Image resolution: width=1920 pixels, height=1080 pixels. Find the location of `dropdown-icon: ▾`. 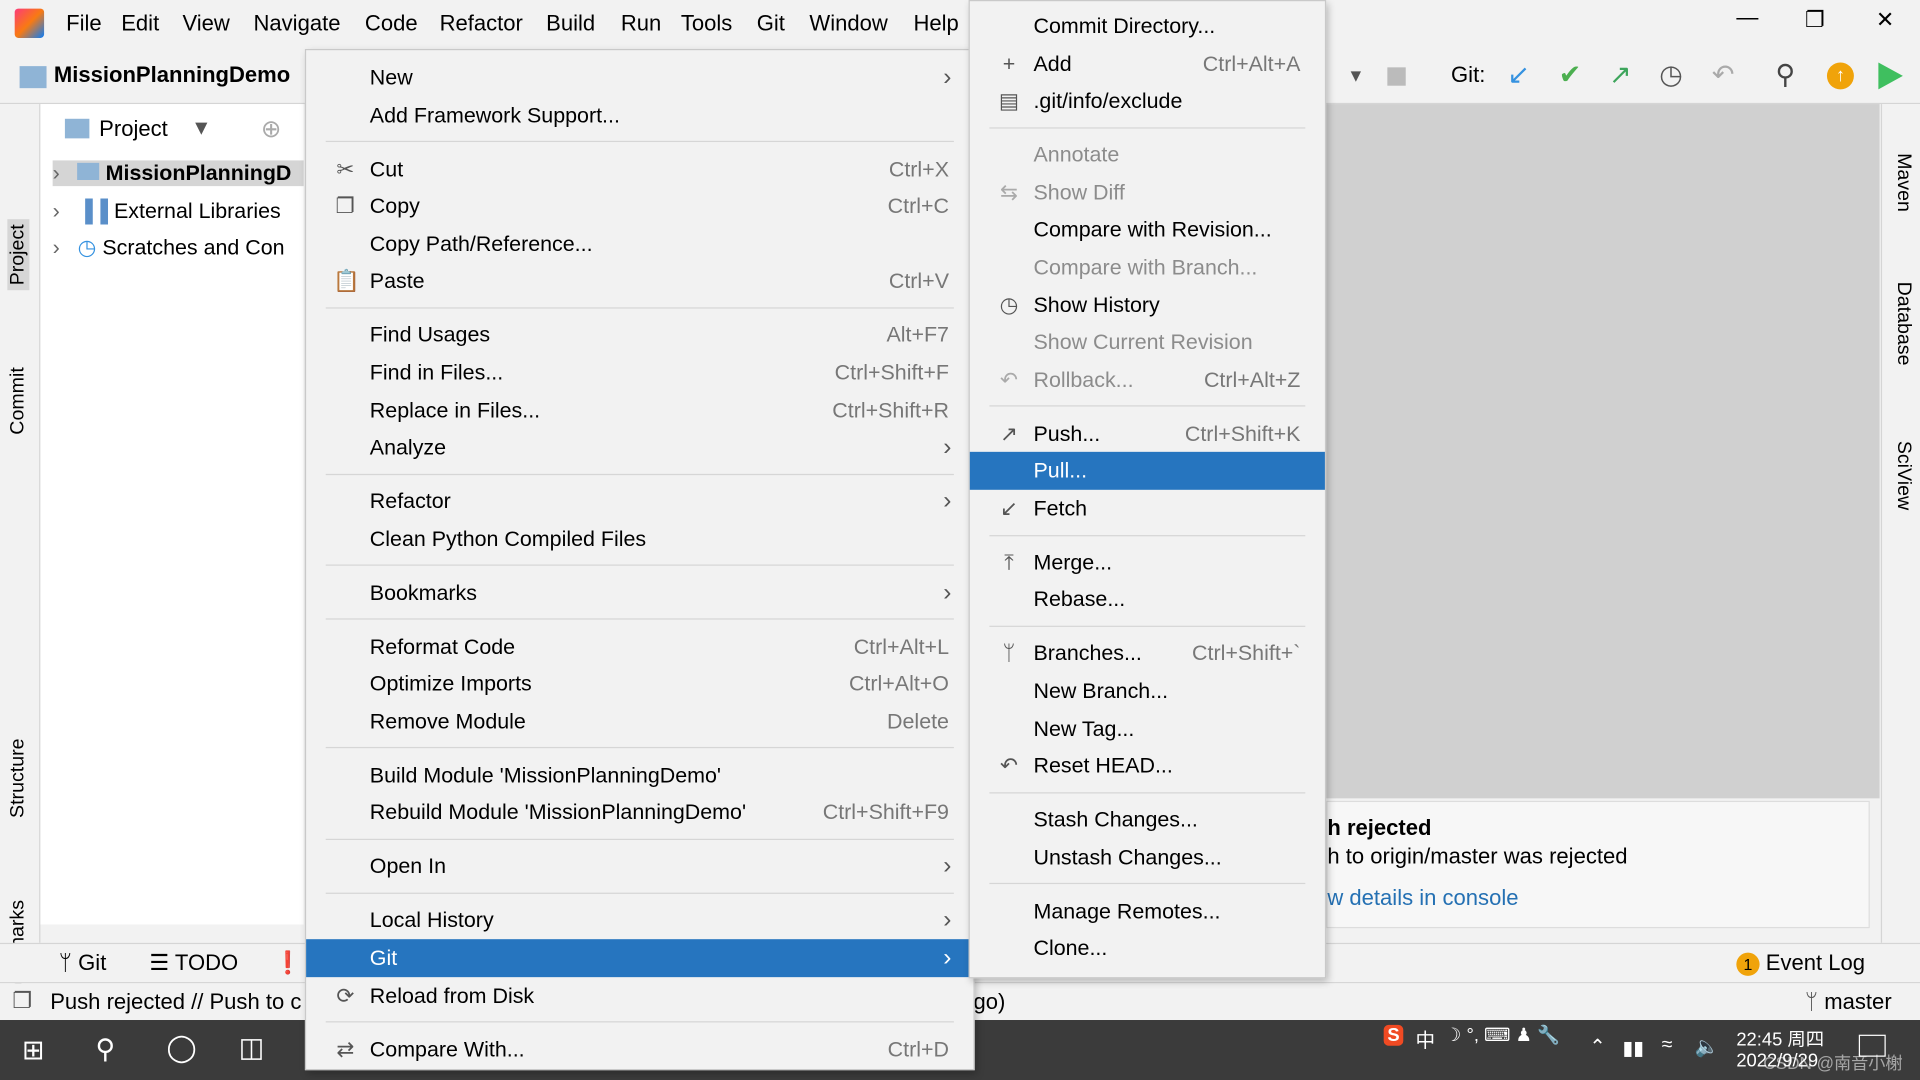

dropdown-icon: ▾ is located at coordinates (1356, 76).